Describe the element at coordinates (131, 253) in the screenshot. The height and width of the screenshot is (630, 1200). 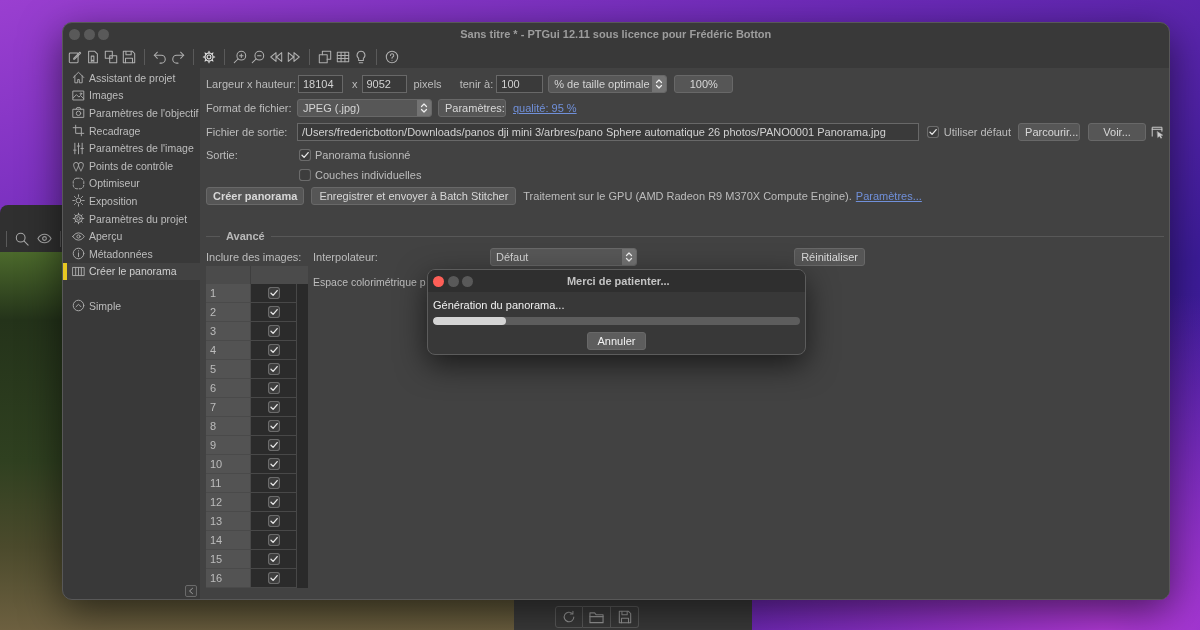
I see `sidebar-item: Métadonnées` at that location.